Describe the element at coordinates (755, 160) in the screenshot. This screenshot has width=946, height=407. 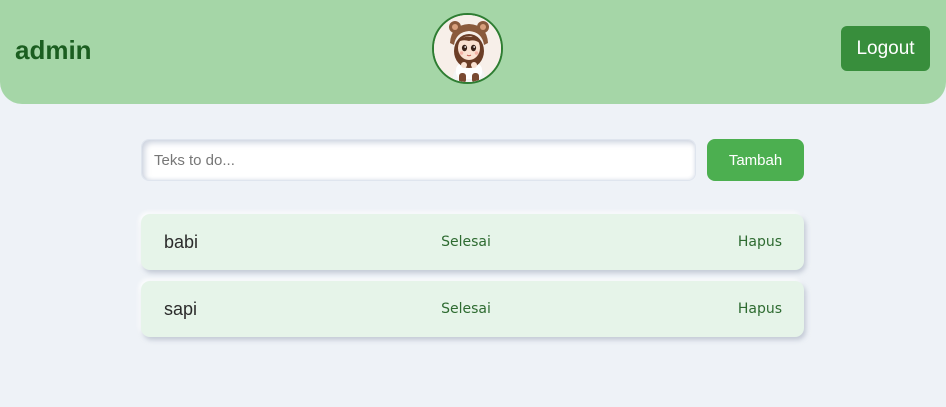
I see `add-todo-button: Tambah` at that location.